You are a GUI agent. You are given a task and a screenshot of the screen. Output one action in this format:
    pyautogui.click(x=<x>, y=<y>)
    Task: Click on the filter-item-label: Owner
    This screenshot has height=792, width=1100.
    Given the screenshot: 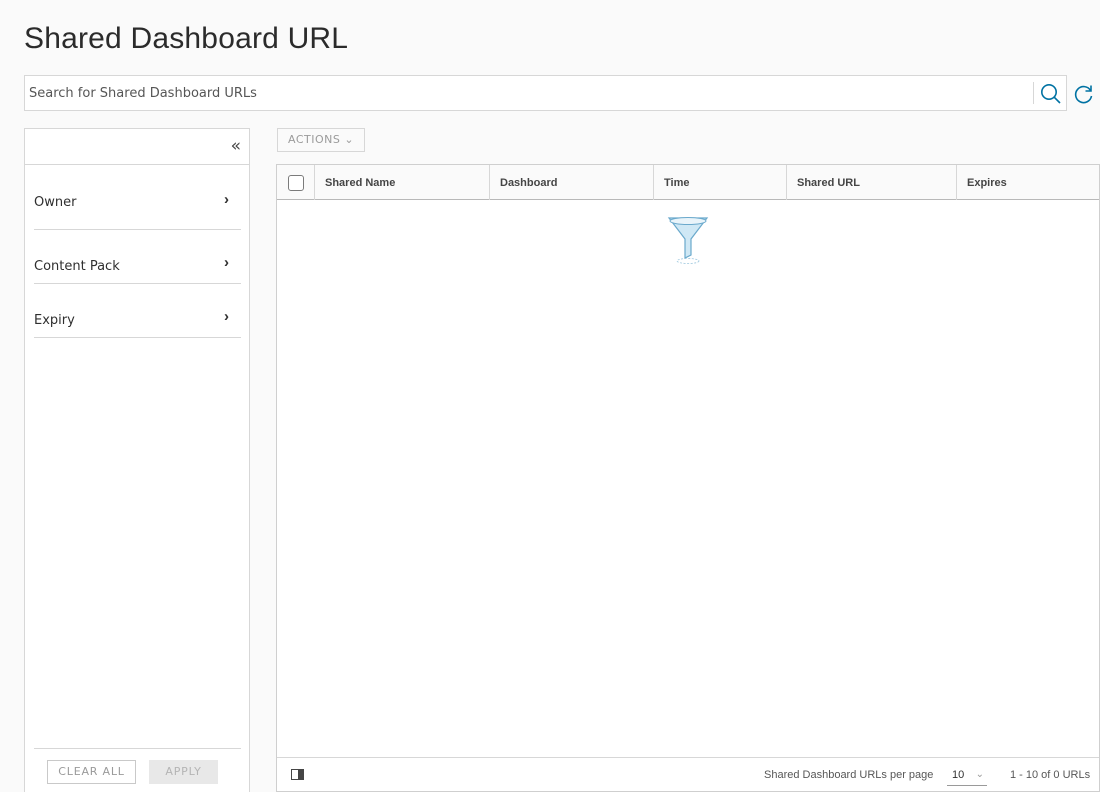 What is the action you would take?
    pyautogui.click(x=55, y=202)
    